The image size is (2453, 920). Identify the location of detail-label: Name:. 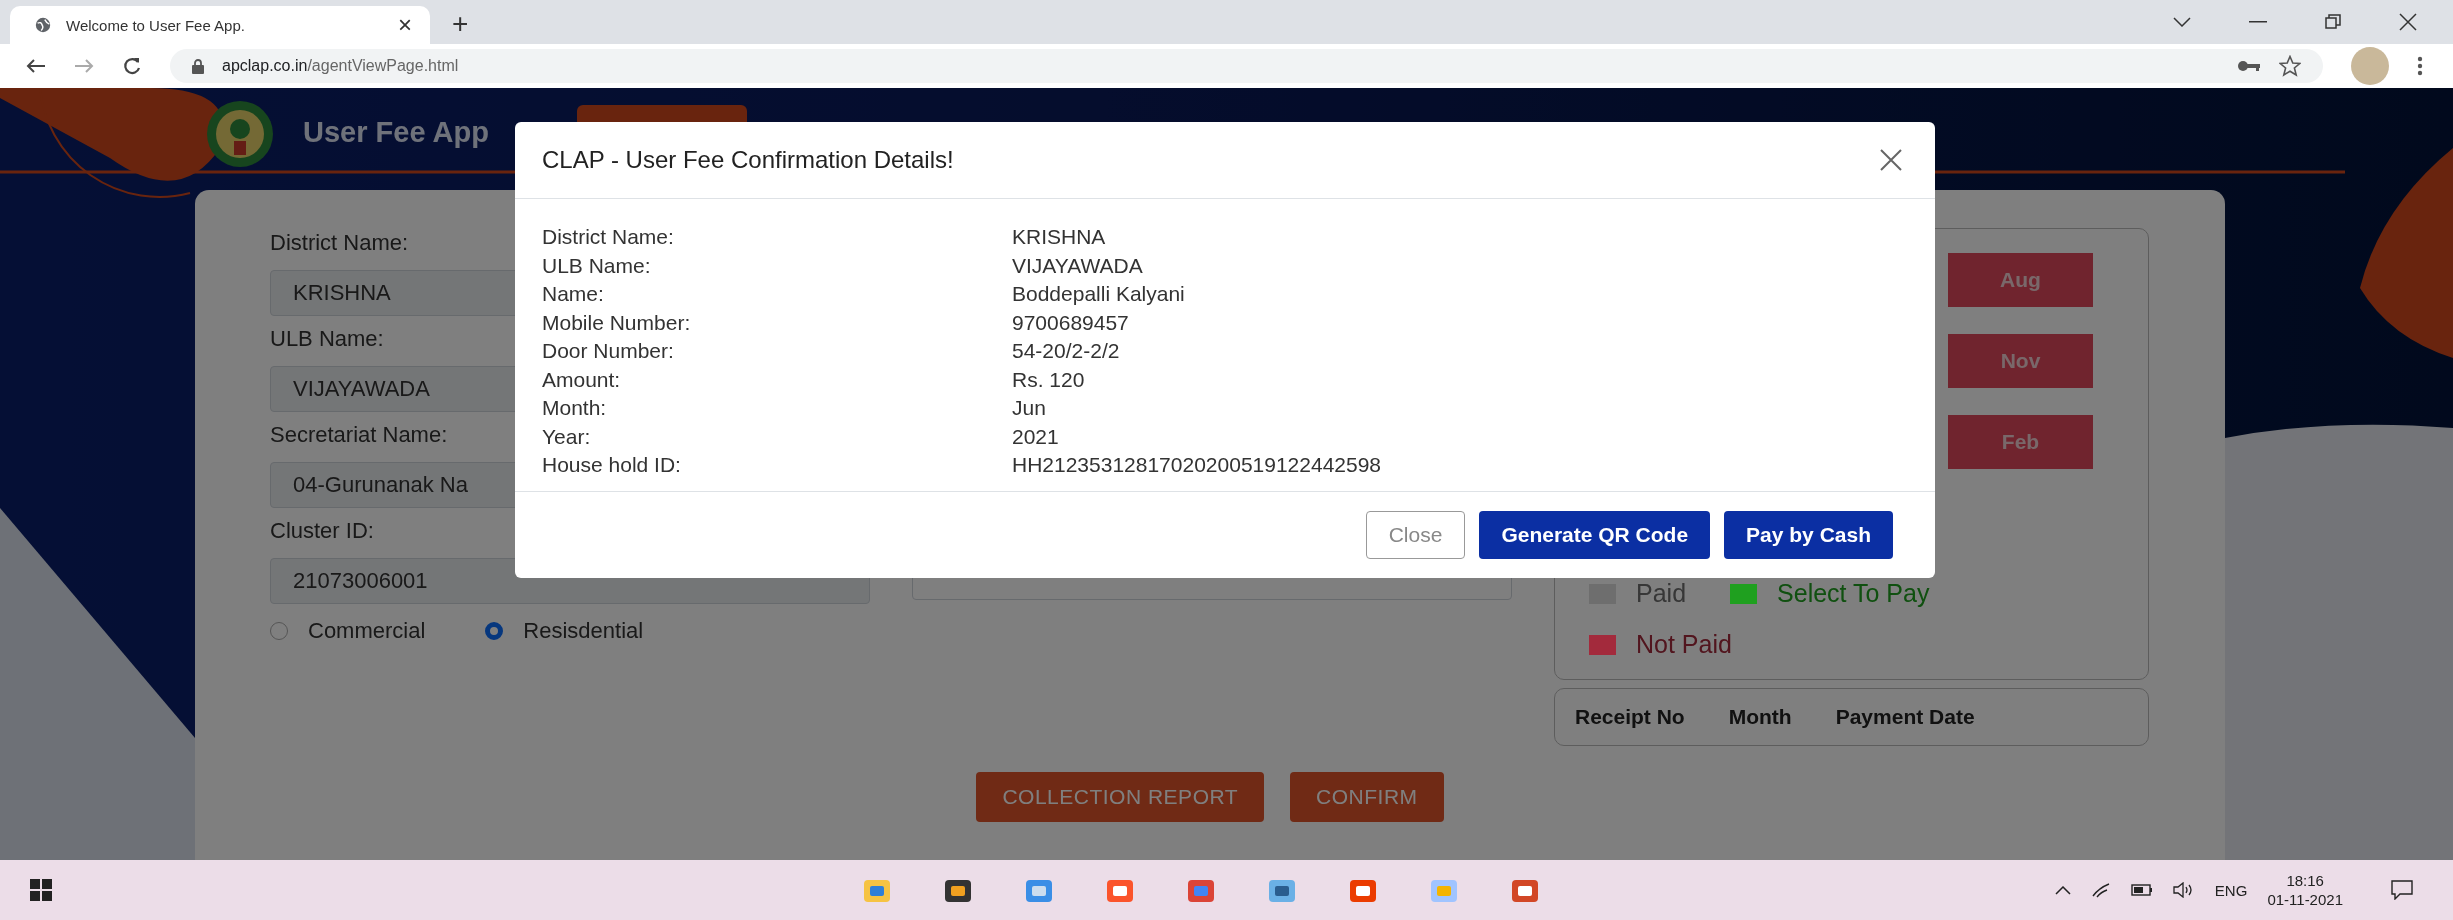
(573, 294).